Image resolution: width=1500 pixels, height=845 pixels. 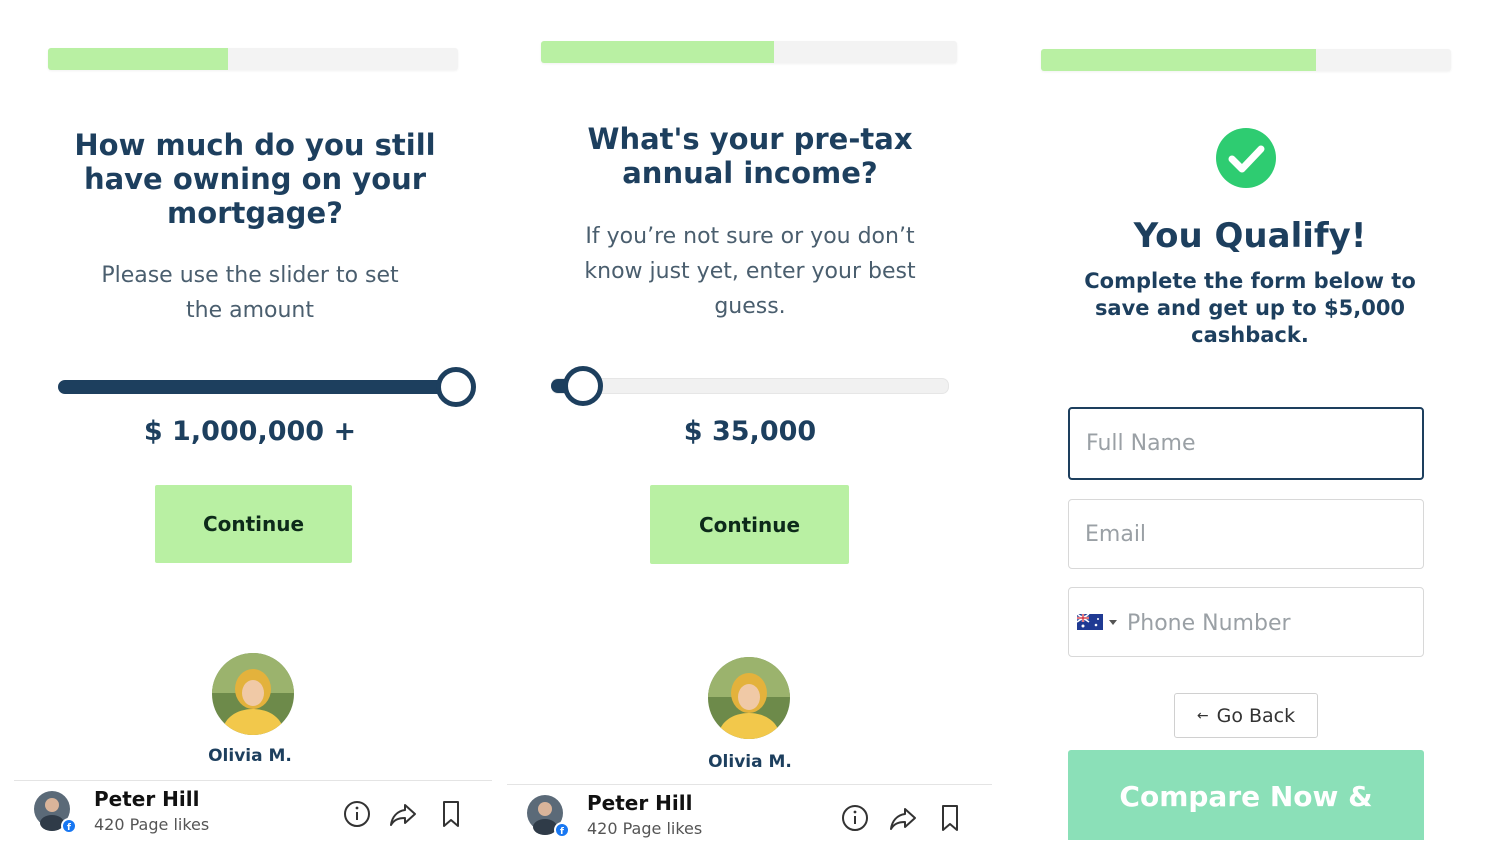 What do you see at coordinates (1272, 623) in the screenshot?
I see `phone-input` at bounding box center [1272, 623].